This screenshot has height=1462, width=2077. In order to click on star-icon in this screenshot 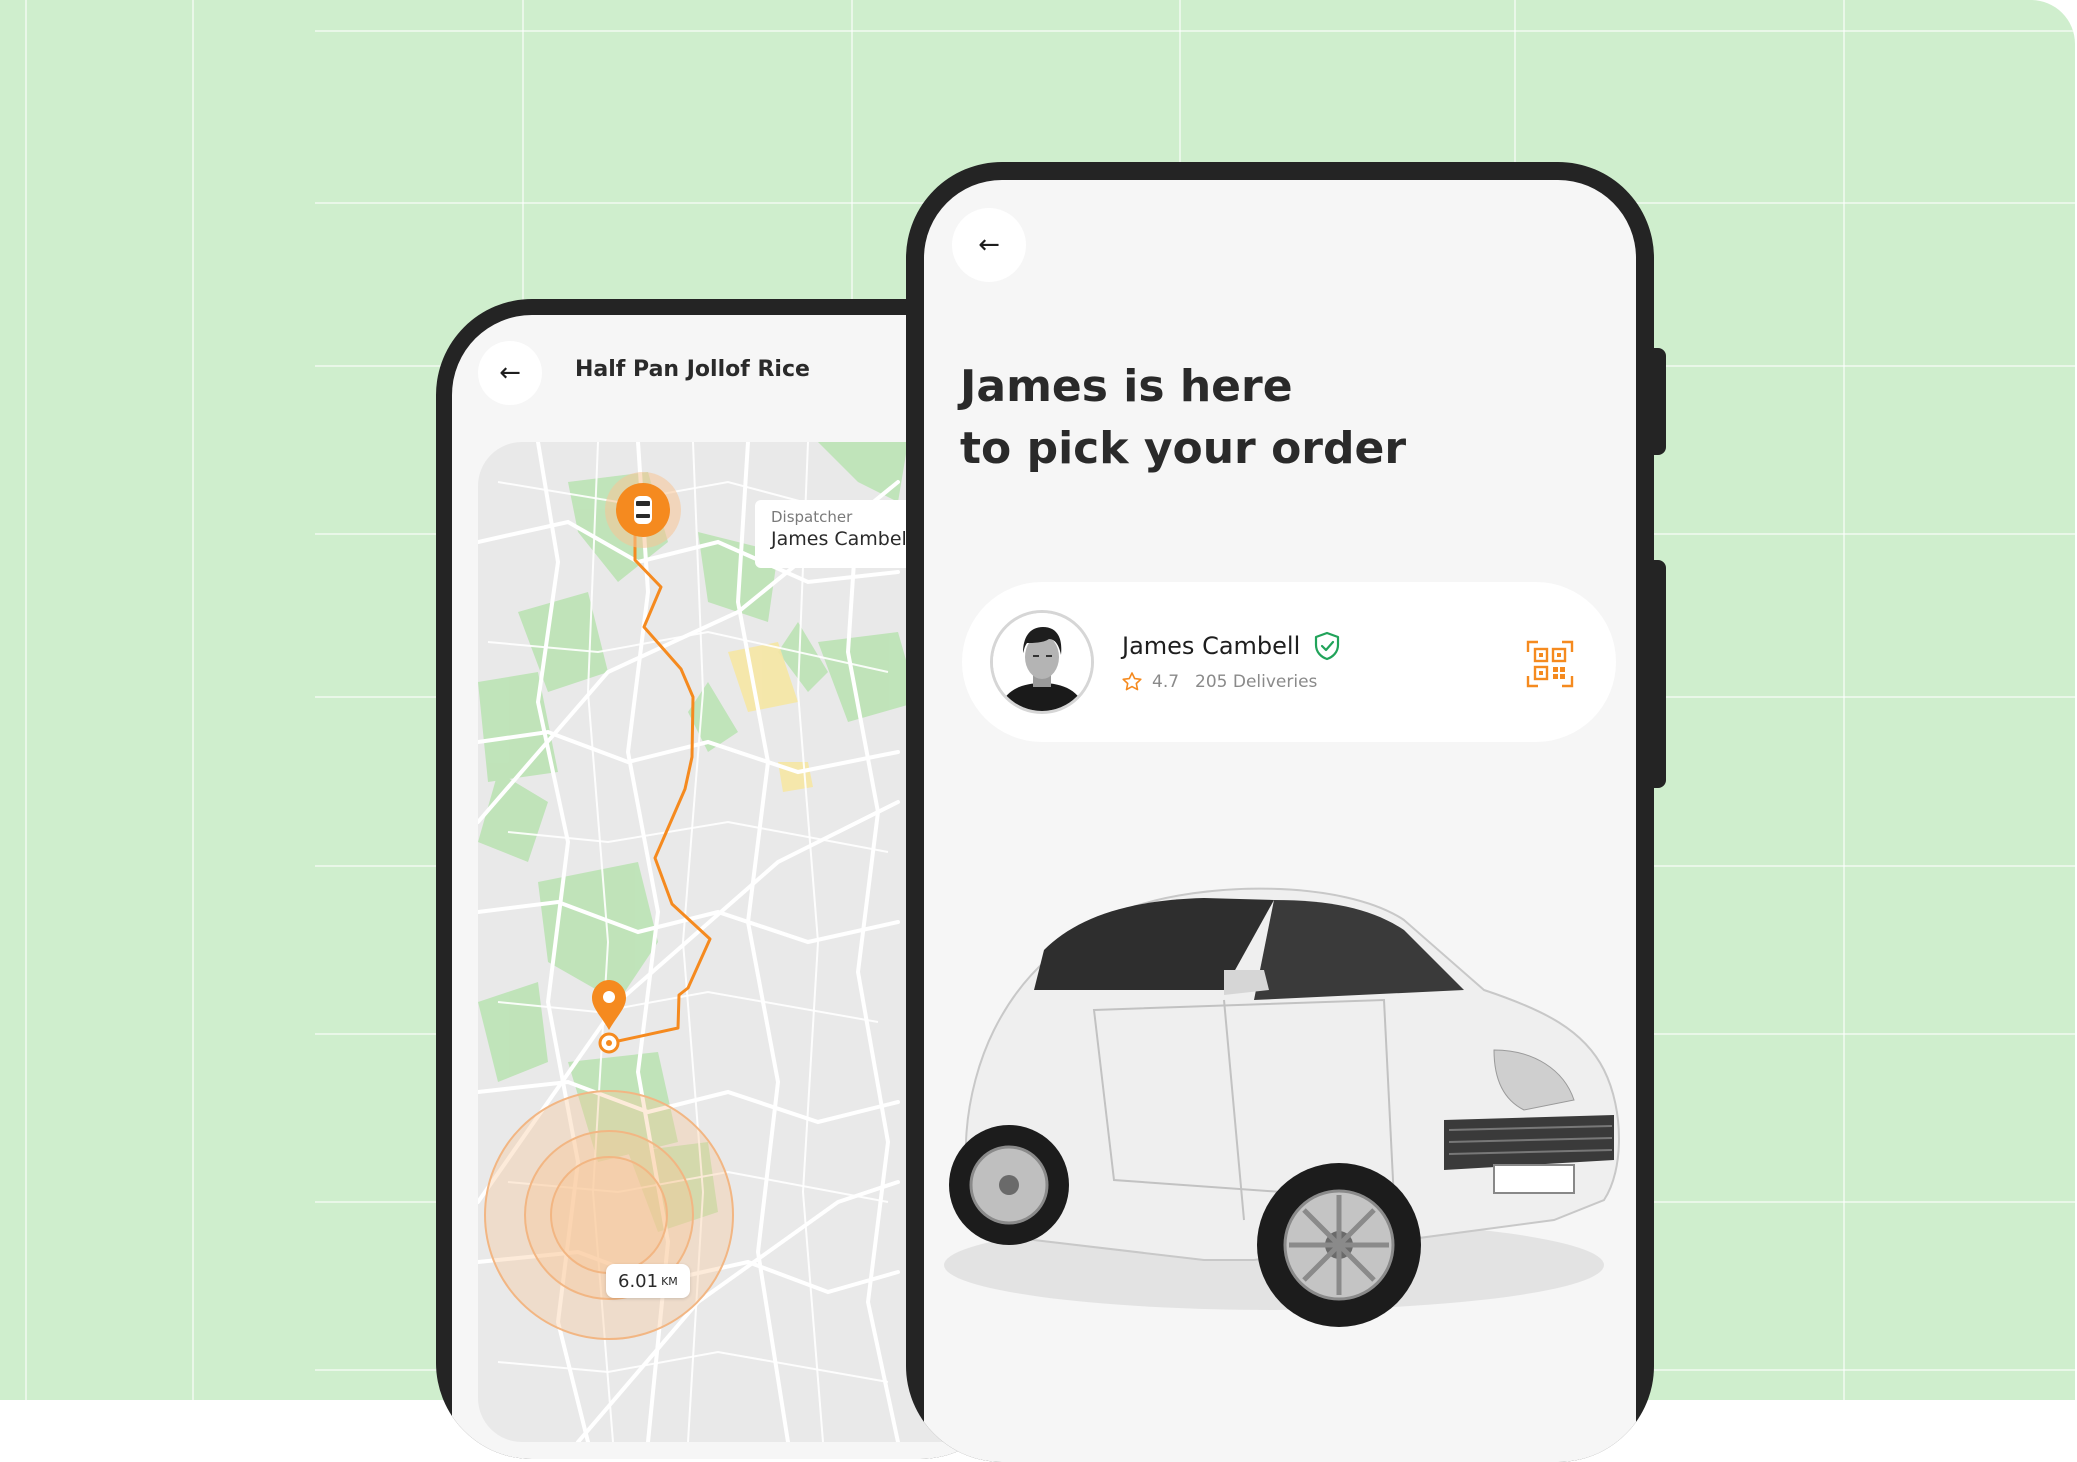, I will do `click(1132, 681)`.